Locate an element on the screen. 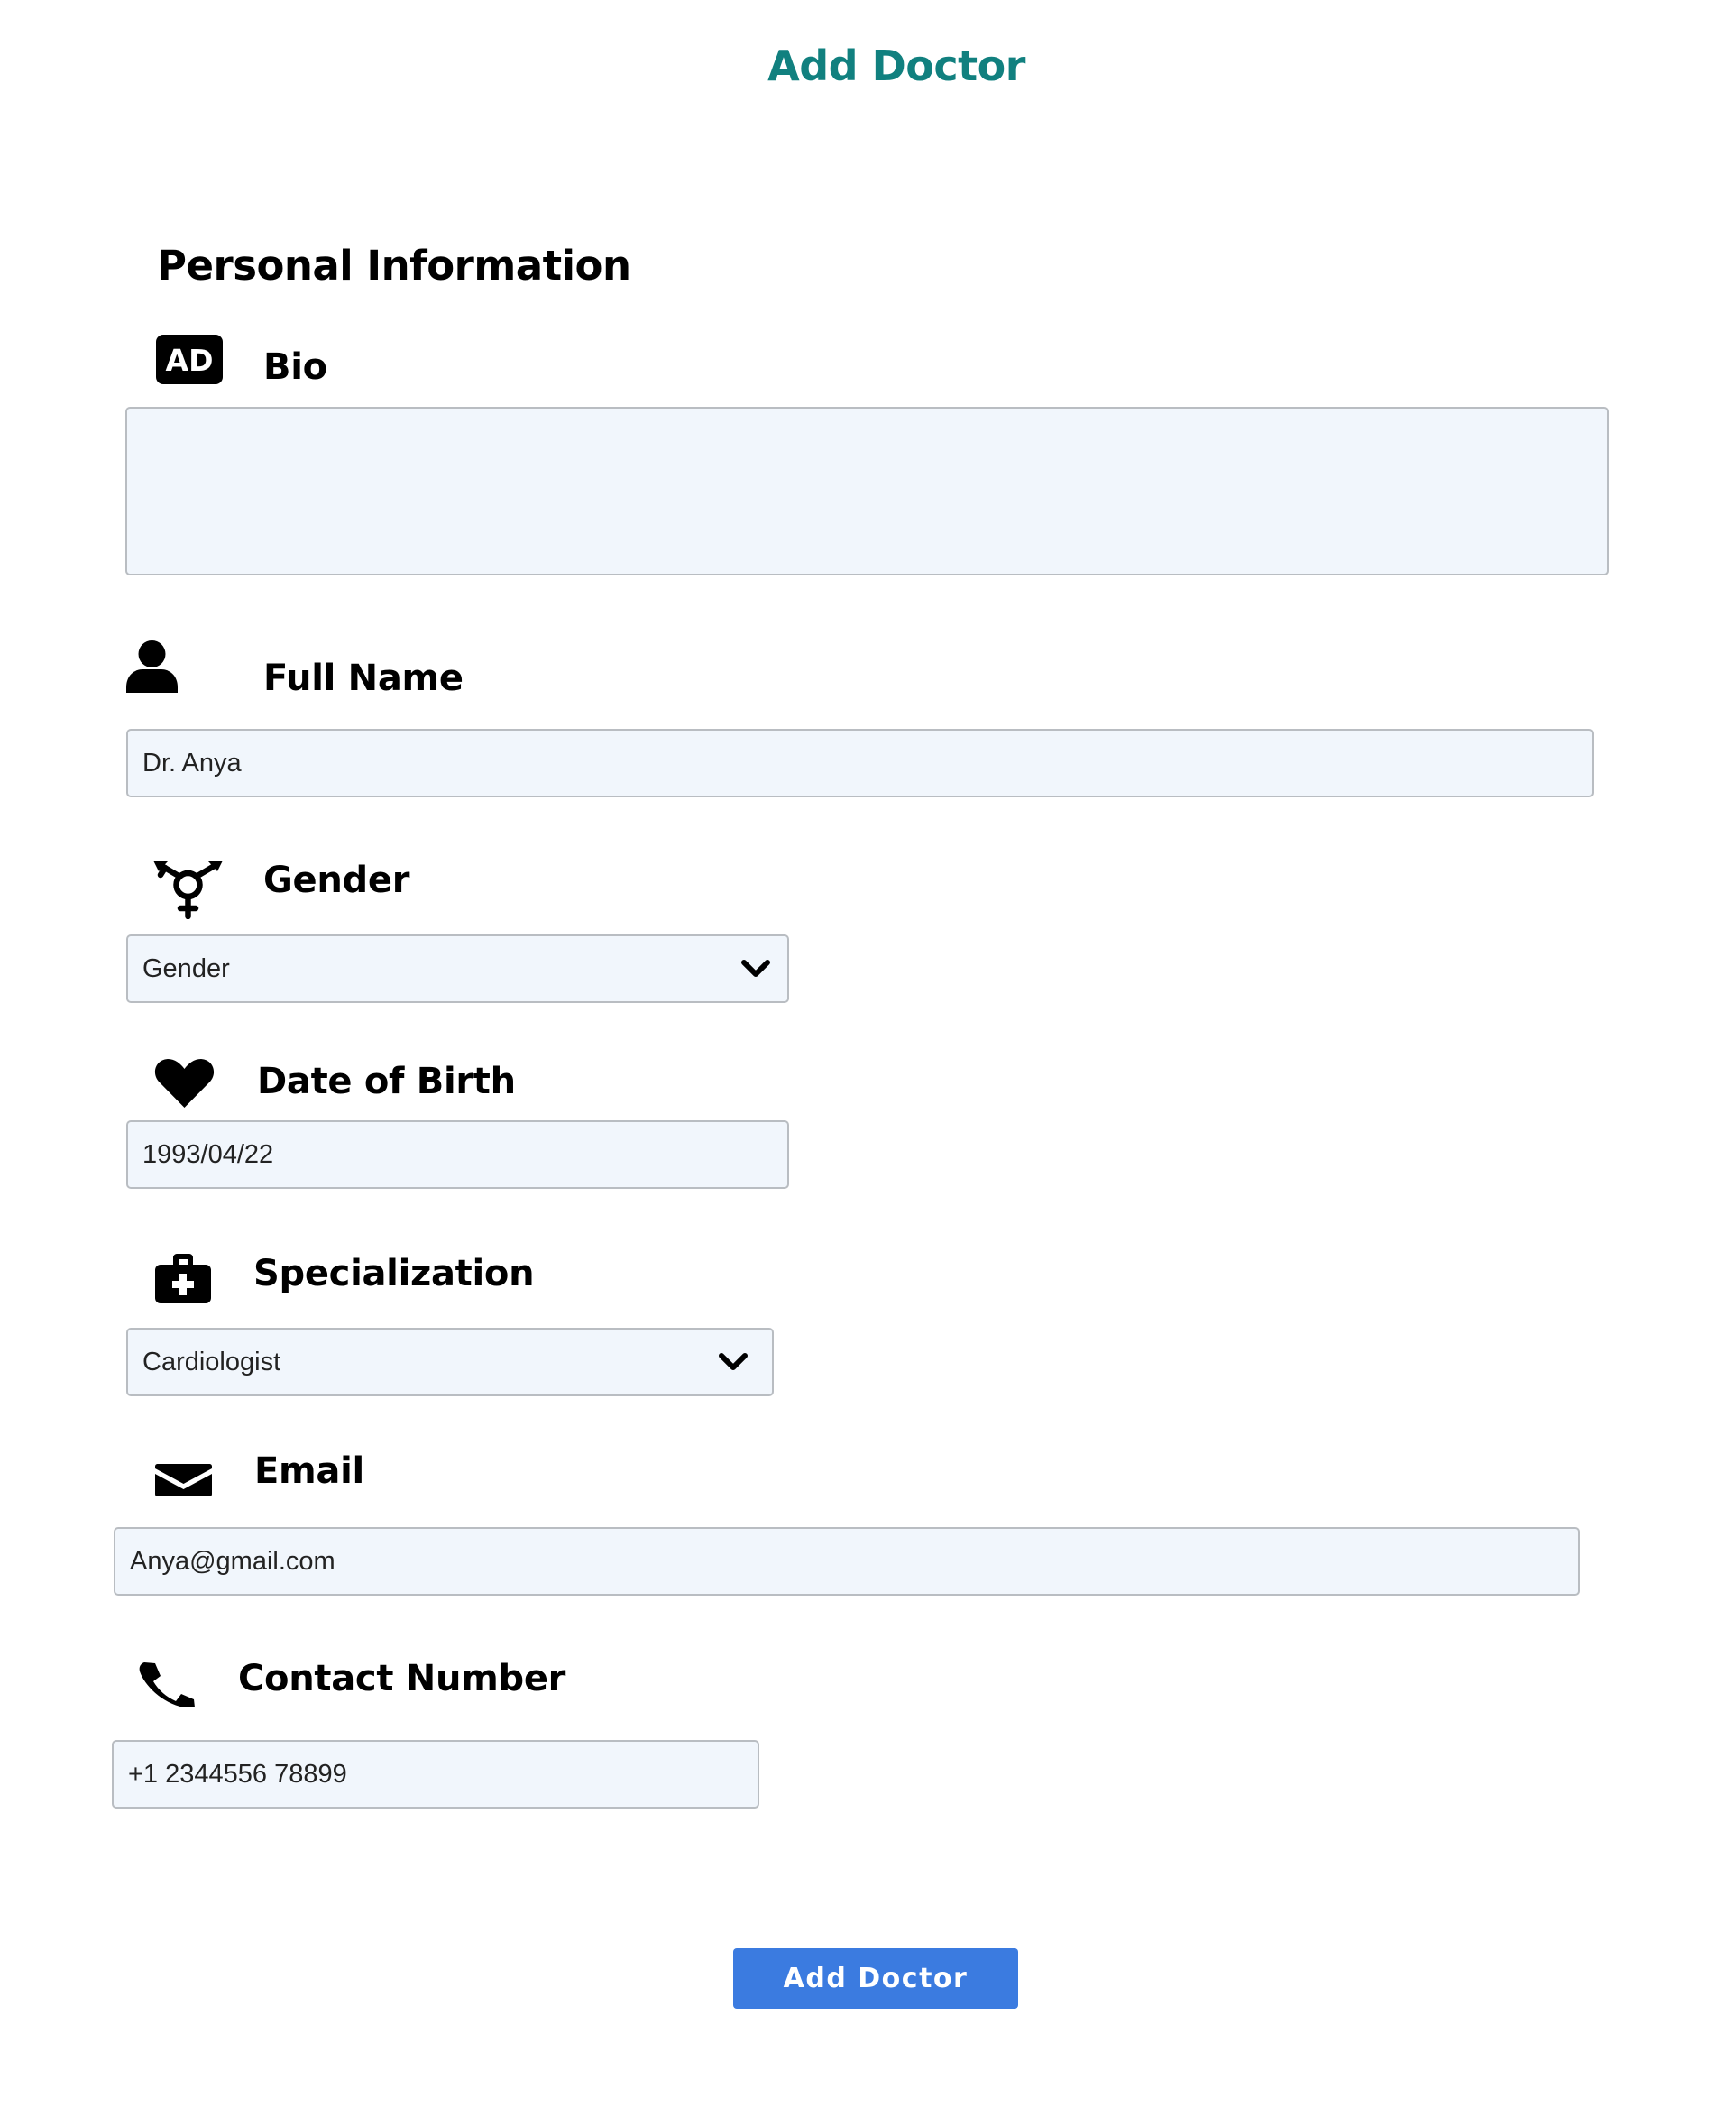 The width and height of the screenshot is (1736, 2117). email-input: Anya@gmail.com is located at coordinates (847, 1561).